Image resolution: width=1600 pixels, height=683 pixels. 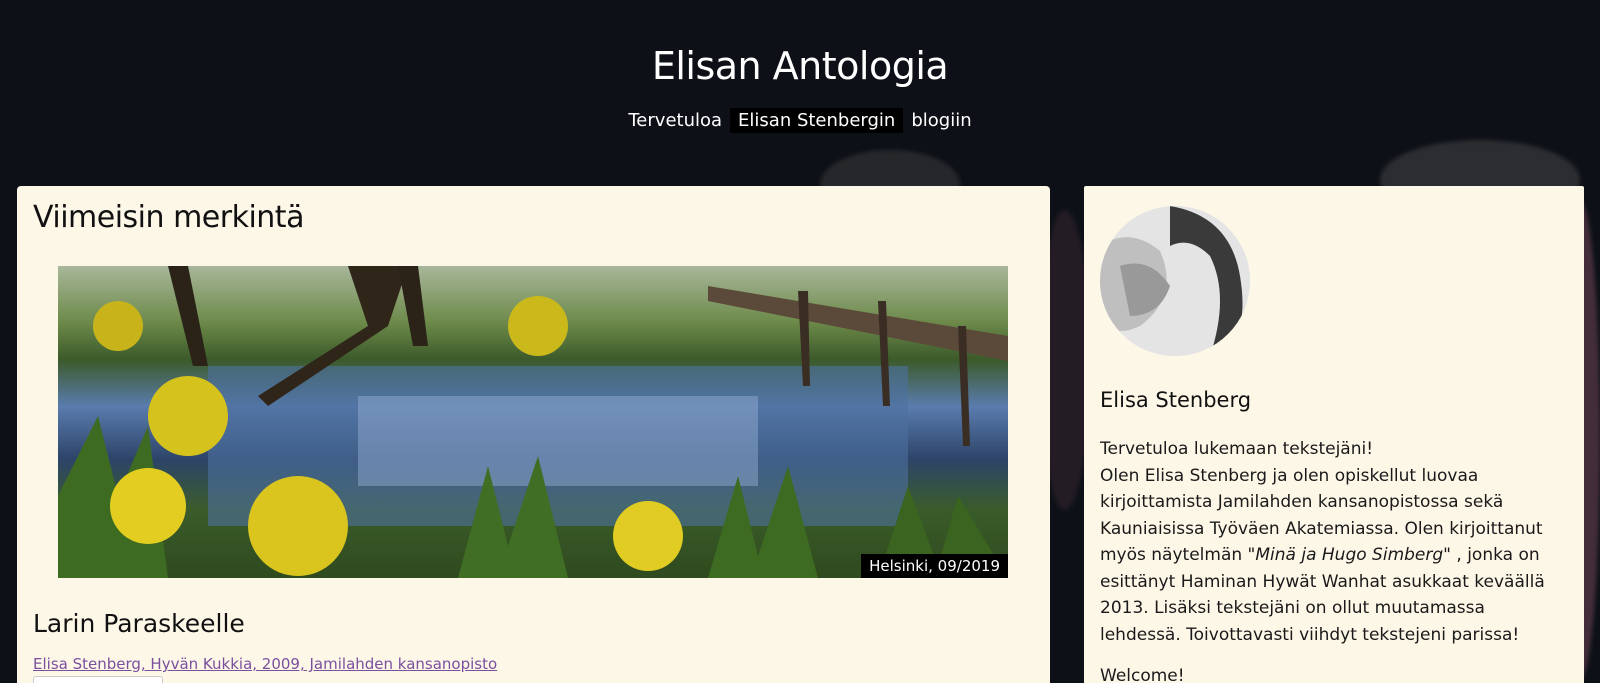 What do you see at coordinates (98, 679) in the screenshot?
I see `read-more-button` at bounding box center [98, 679].